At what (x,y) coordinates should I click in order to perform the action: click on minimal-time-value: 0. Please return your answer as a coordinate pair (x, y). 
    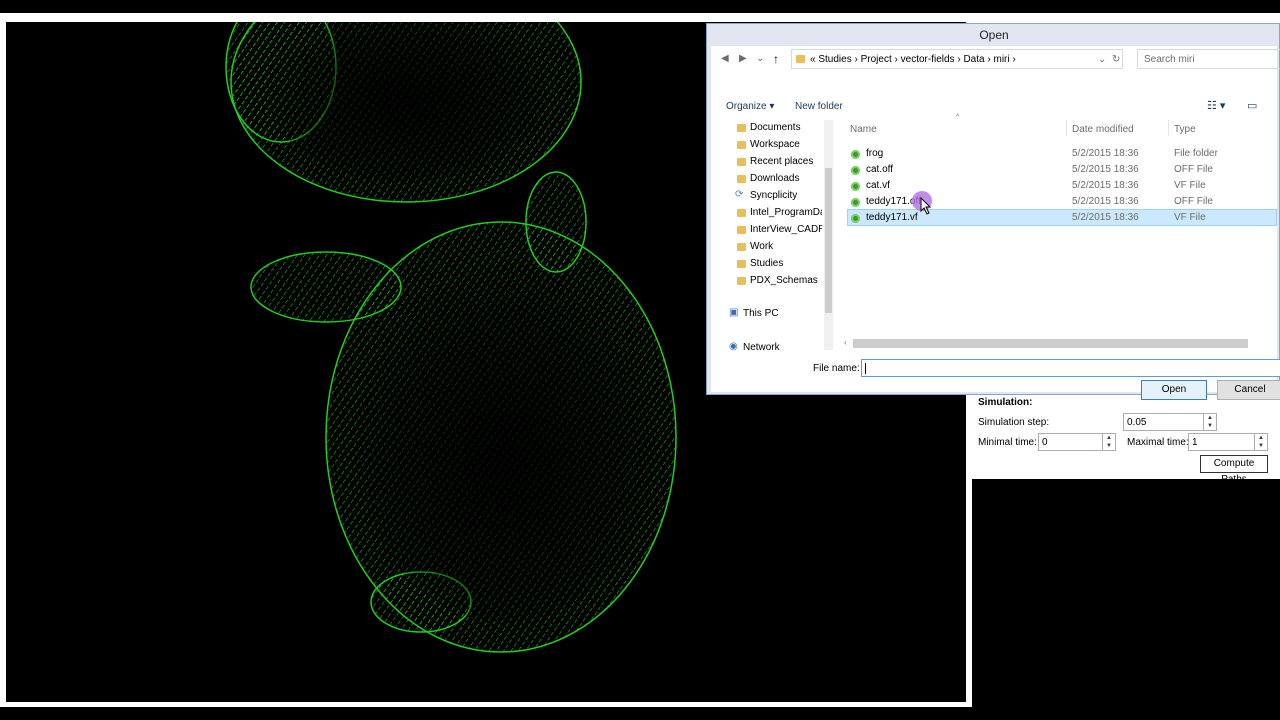
    Looking at the image, I should click on (1045, 442).